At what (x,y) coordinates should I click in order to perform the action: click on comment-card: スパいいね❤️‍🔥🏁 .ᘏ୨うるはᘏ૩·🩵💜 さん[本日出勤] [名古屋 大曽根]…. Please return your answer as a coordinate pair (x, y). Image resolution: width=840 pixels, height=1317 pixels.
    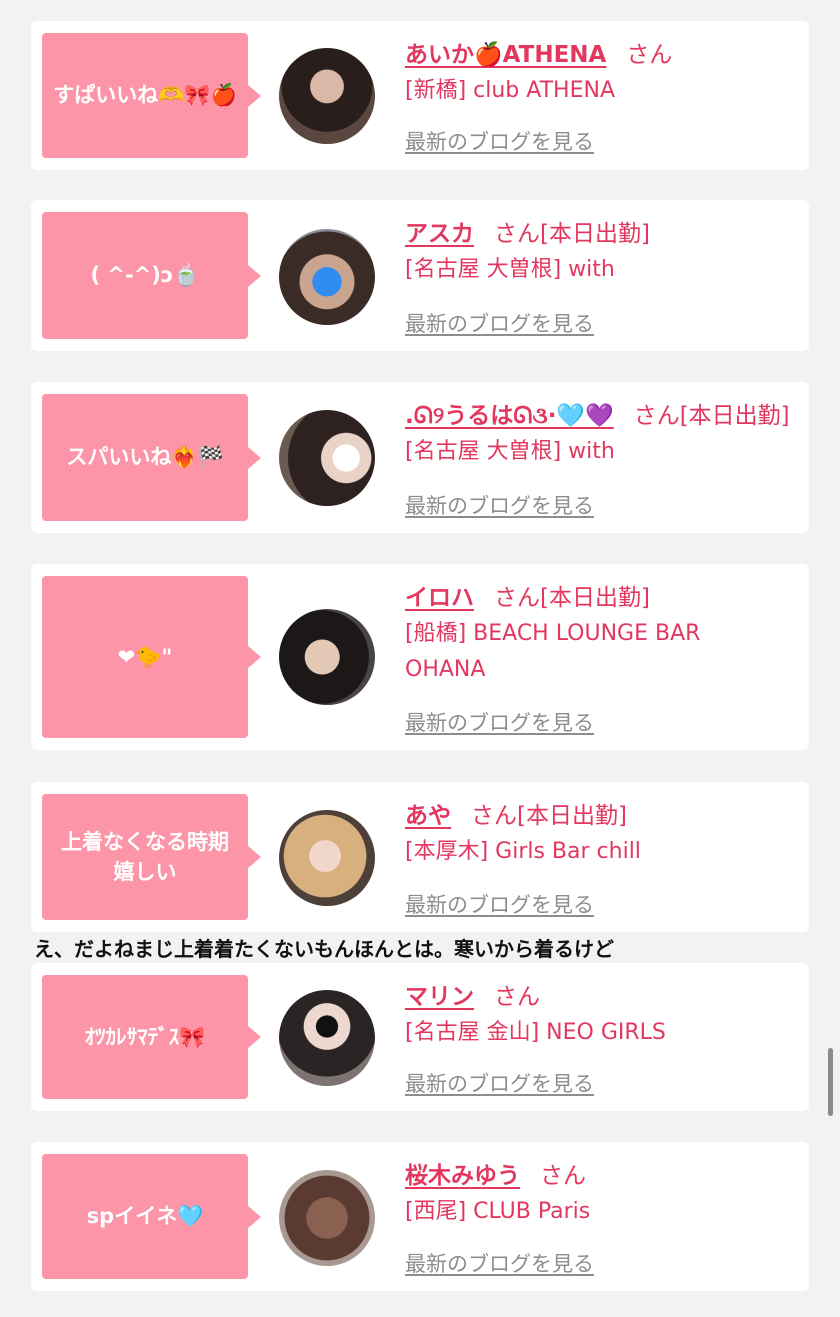
    Looking at the image, I should click on (420, 457).